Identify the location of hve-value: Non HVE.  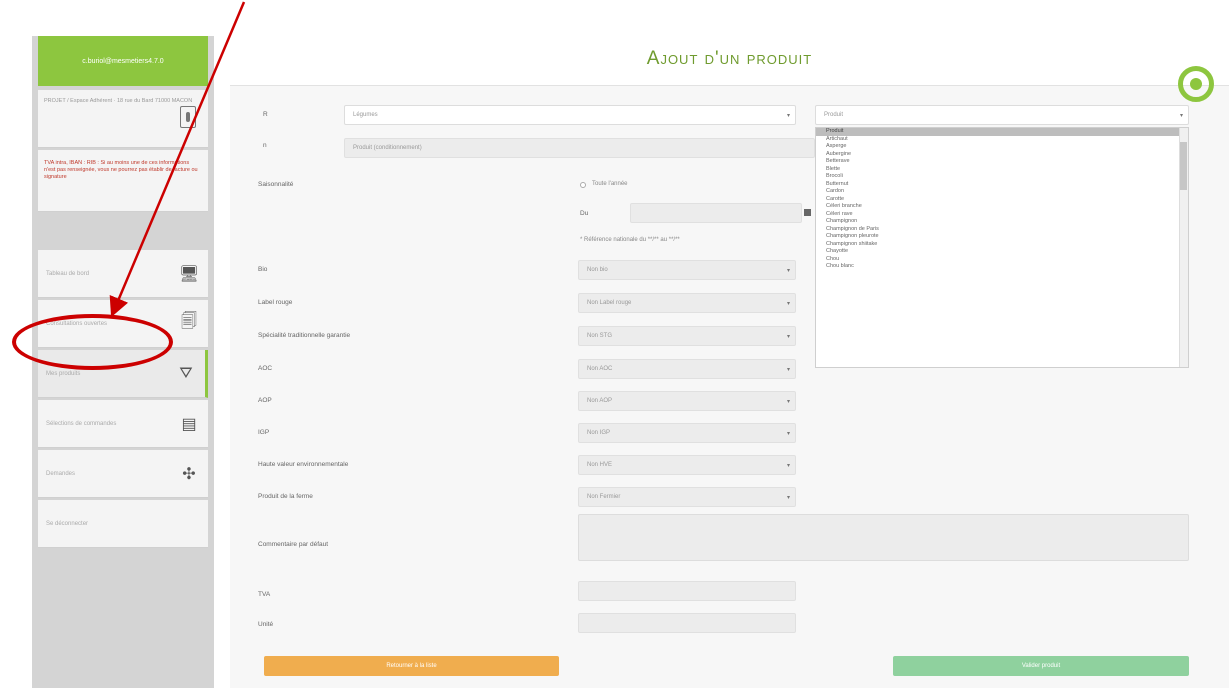
(600, 465).